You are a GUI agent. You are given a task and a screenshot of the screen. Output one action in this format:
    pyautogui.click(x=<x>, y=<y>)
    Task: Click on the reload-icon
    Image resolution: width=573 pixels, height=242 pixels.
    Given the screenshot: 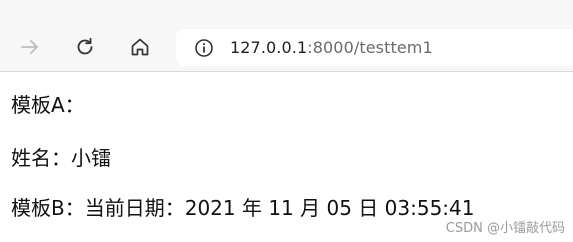 What is the action you would take?
    pyautogui.click(x=85, y=47)
    